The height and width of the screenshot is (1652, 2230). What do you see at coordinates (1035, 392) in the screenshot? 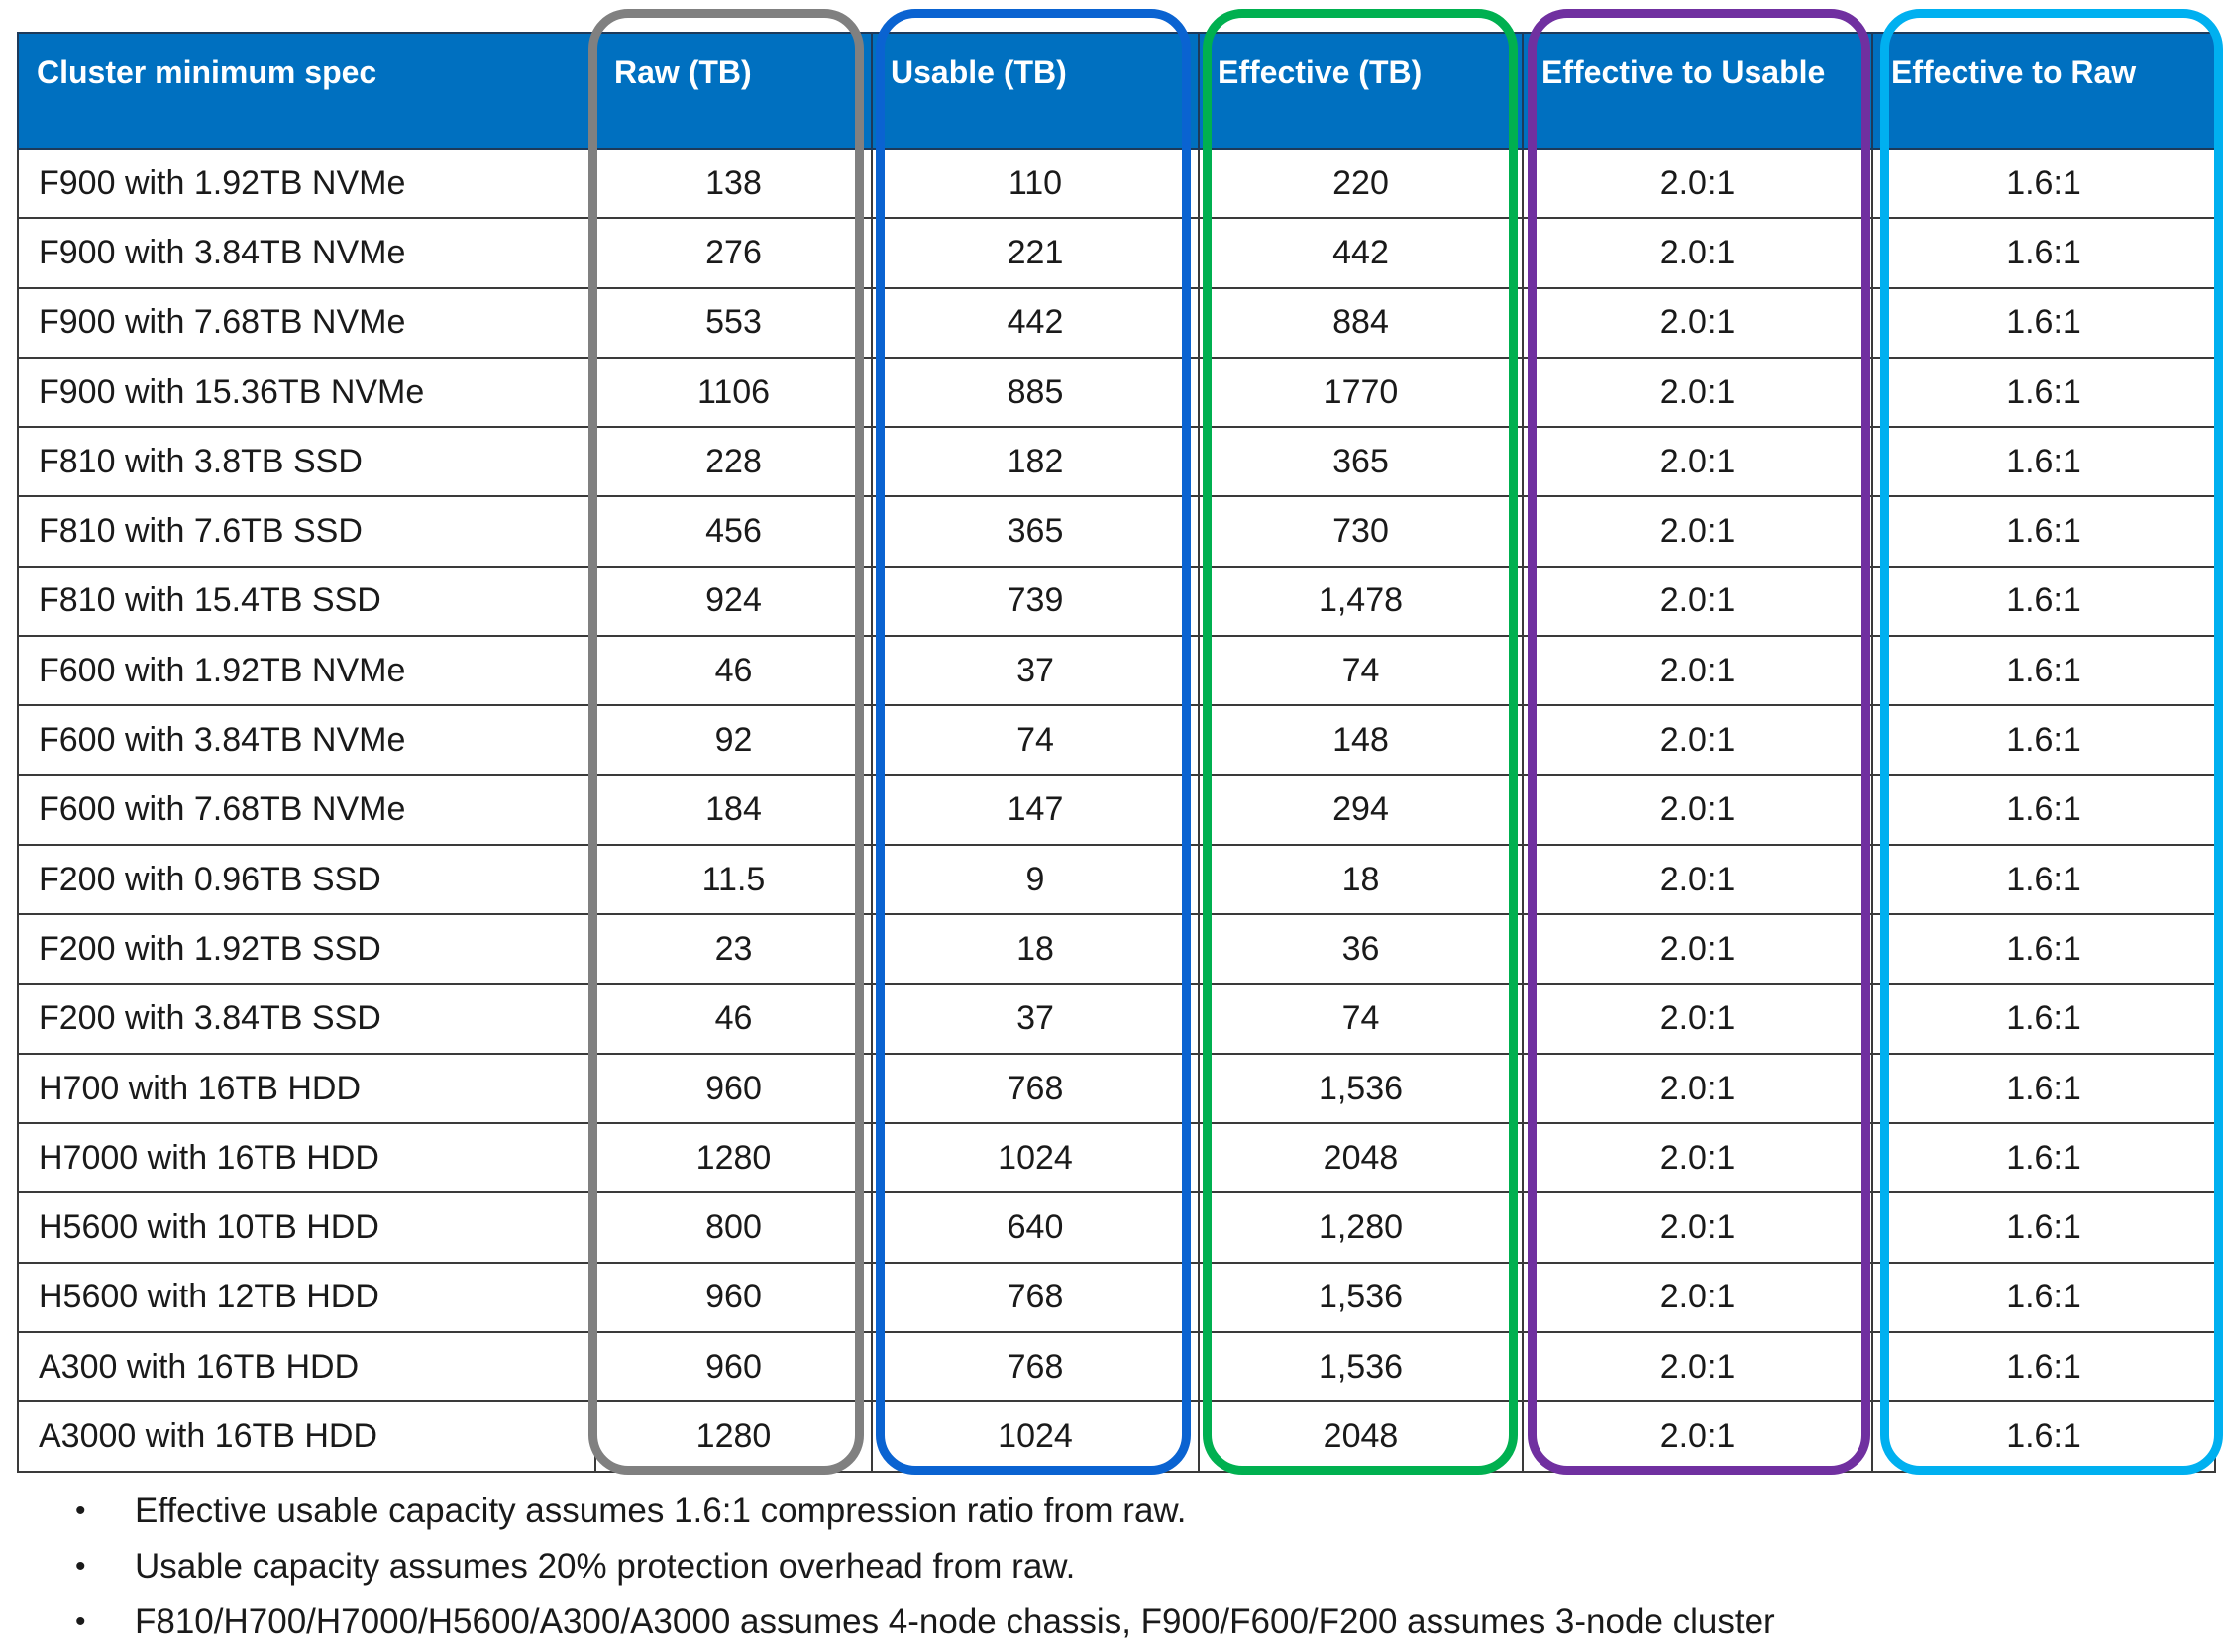
I see `cell-usable: 885` at bounding box center [1035, 392].